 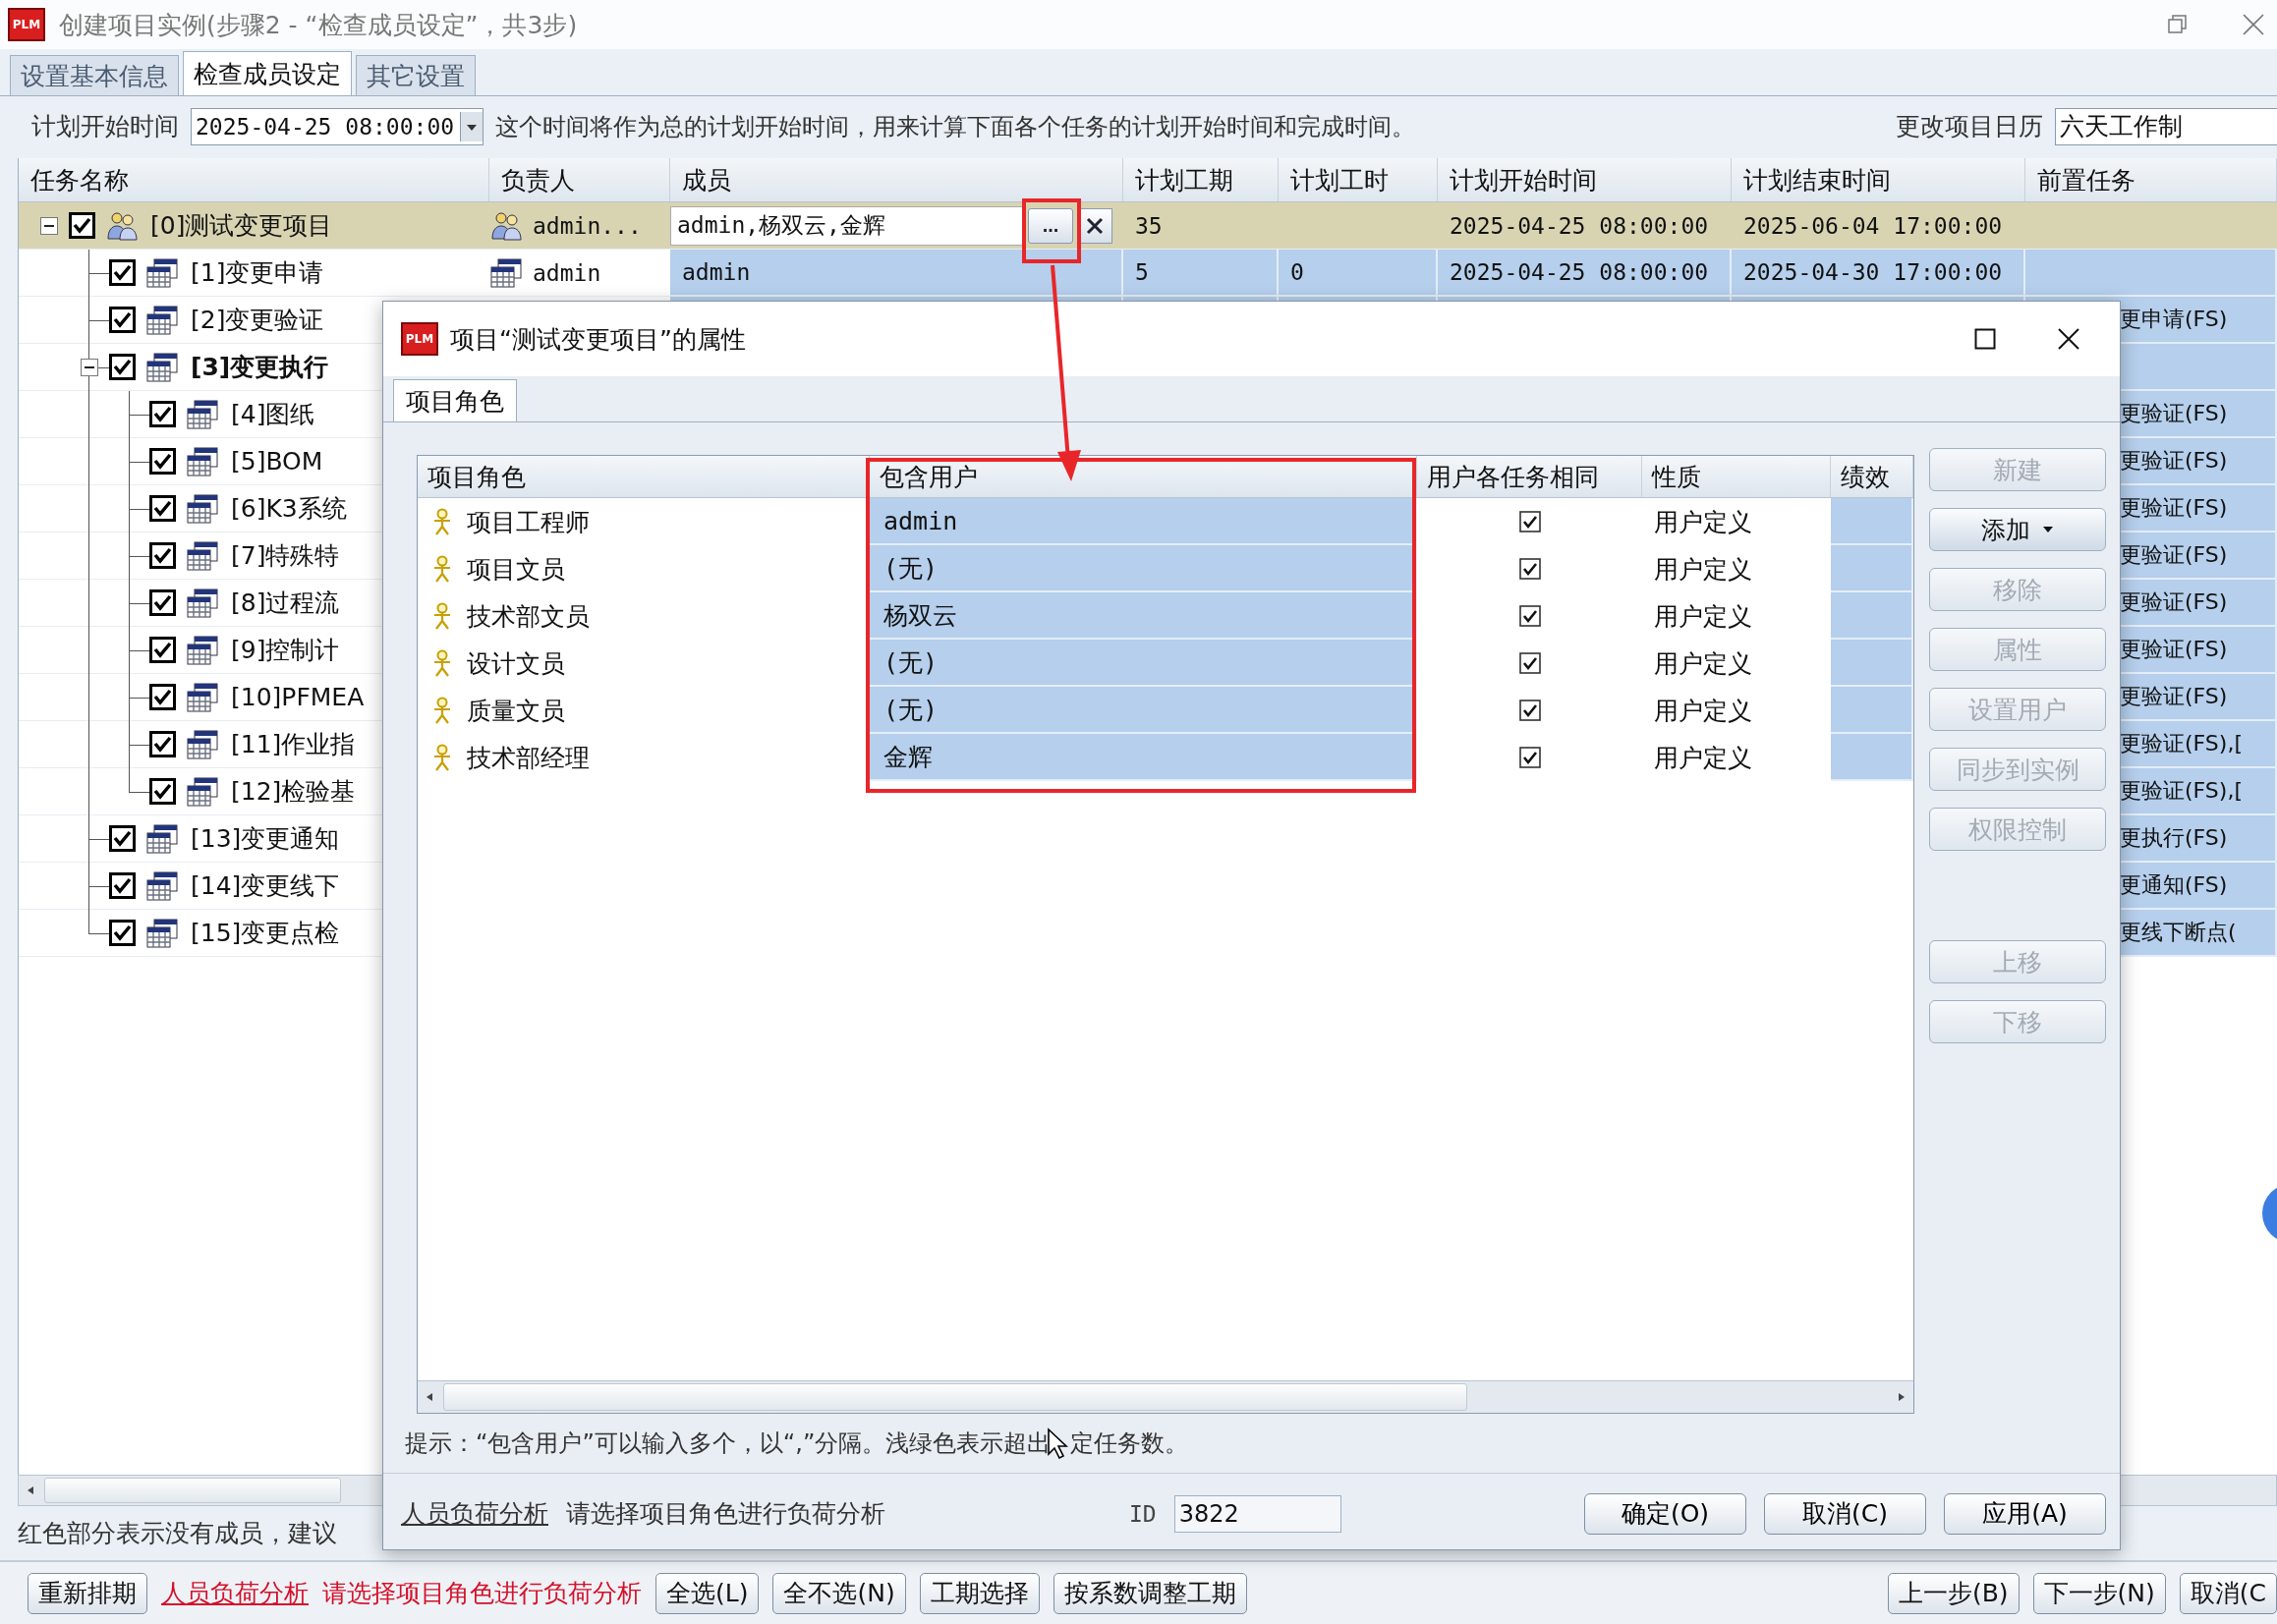 I want to click on column-header: 成员, so click(x=897, y=179).